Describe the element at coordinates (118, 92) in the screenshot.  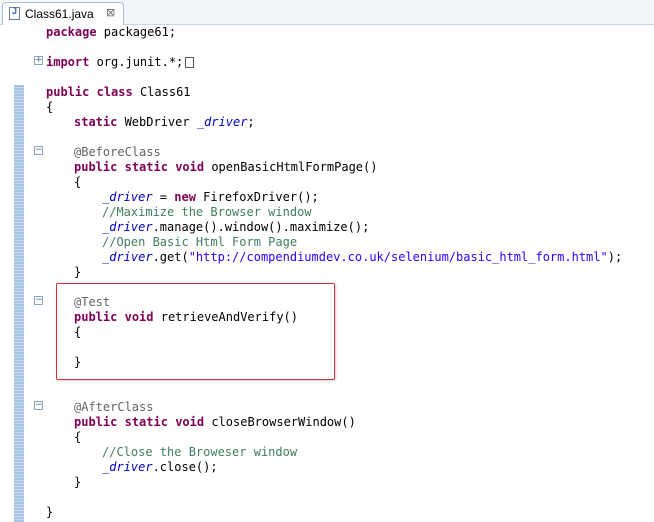
I see `code-line-class: public class Class61` at that location.